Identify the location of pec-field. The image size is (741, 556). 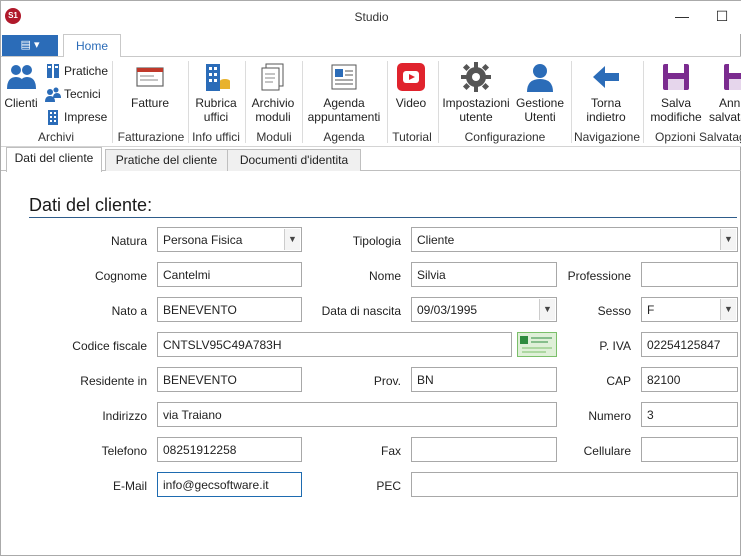
(574, 484).